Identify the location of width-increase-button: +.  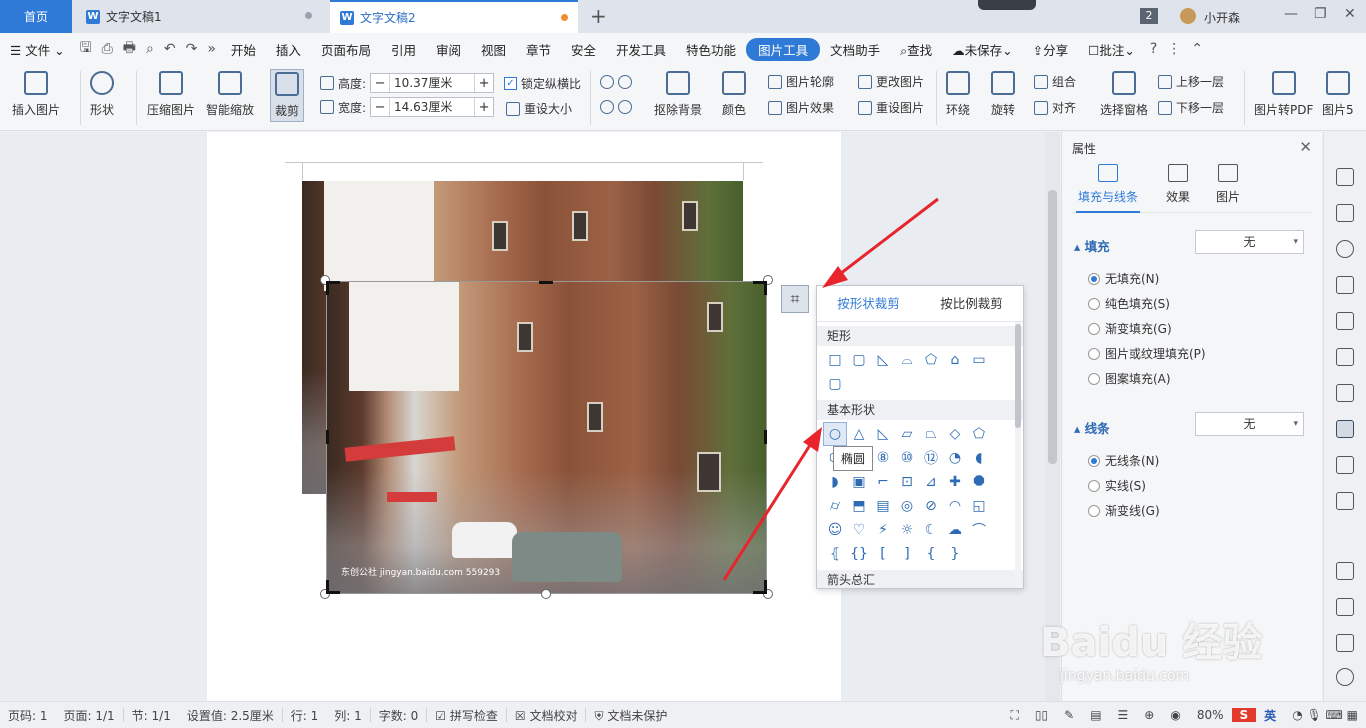
(484, 107).